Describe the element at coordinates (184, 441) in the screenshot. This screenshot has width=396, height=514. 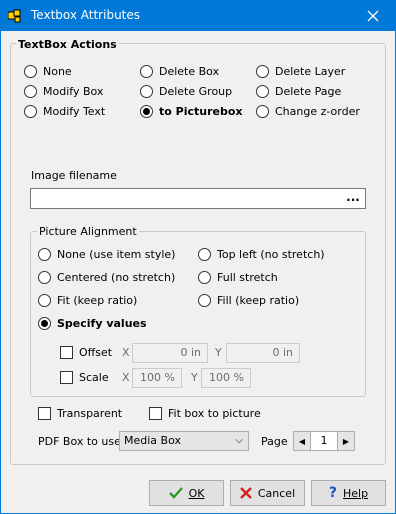
I see `pdf-box-select: Media Box ⌵` at that location.